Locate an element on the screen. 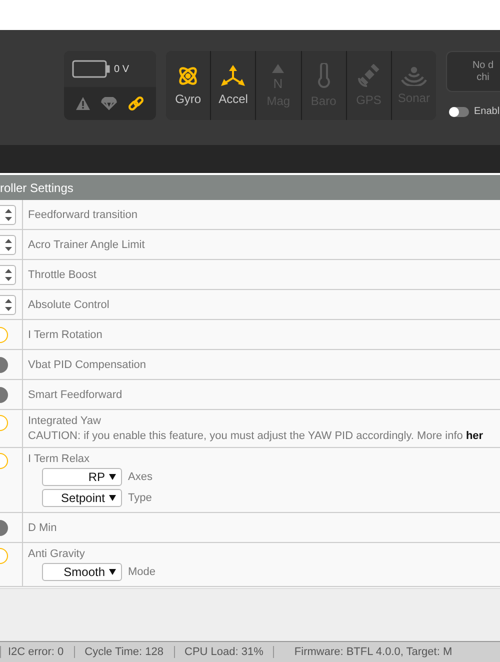 This screenshot has height=662, width=500. dropdown-select: RP is located at coordinates (82, 477).